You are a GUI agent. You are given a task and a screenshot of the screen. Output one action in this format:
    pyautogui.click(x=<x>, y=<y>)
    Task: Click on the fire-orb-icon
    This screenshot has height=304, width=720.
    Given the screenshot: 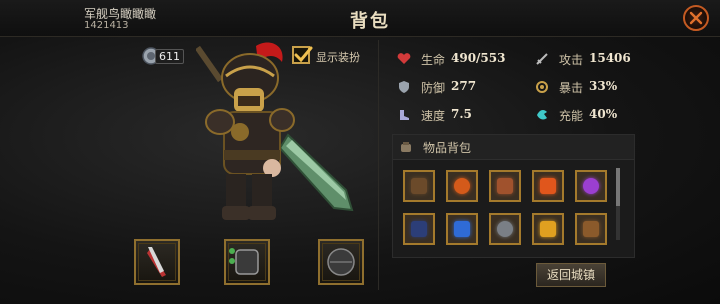 What is the action you would take?
    pyautogui.click(x=462, y=186)
    